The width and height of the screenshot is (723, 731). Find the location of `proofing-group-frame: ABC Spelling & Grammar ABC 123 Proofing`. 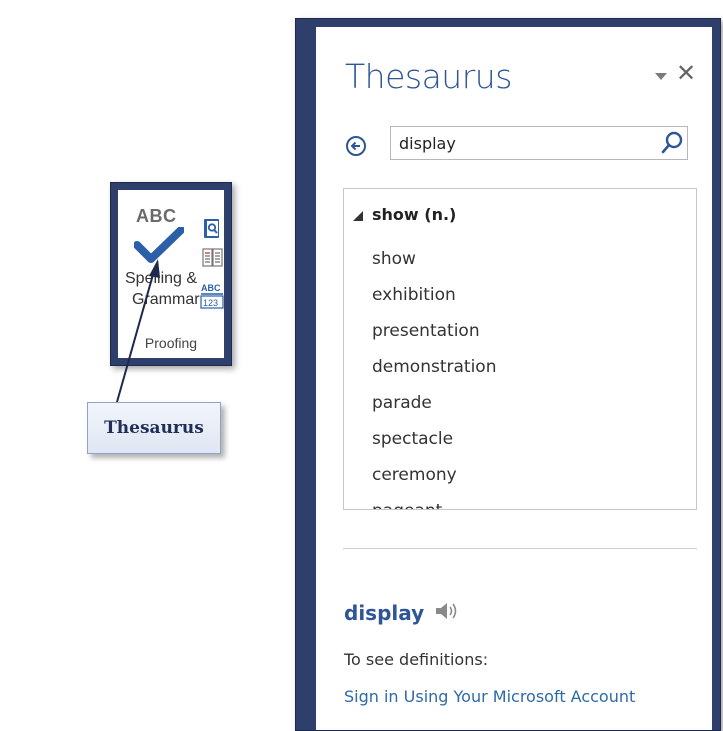

proofing-group-frame: ABC Spelling & Grammar ABC 123 Proofing is located at coordinates (171, 274).